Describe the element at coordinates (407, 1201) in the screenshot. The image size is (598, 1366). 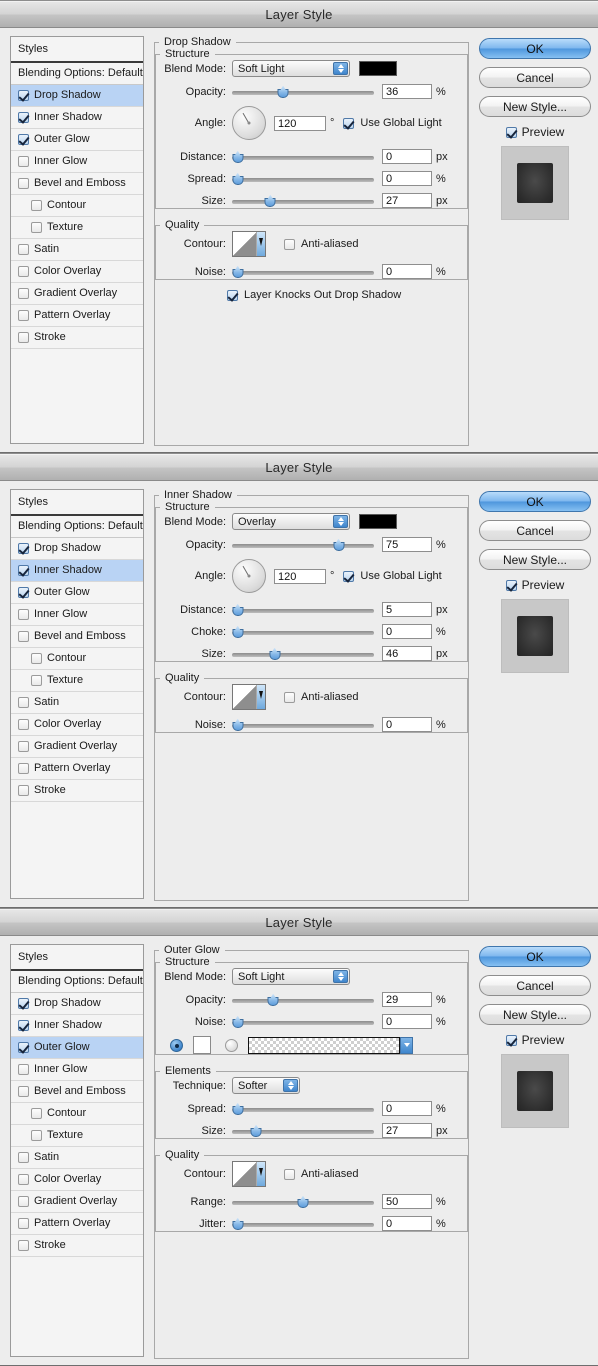
I see `range-input: 50` at that location.